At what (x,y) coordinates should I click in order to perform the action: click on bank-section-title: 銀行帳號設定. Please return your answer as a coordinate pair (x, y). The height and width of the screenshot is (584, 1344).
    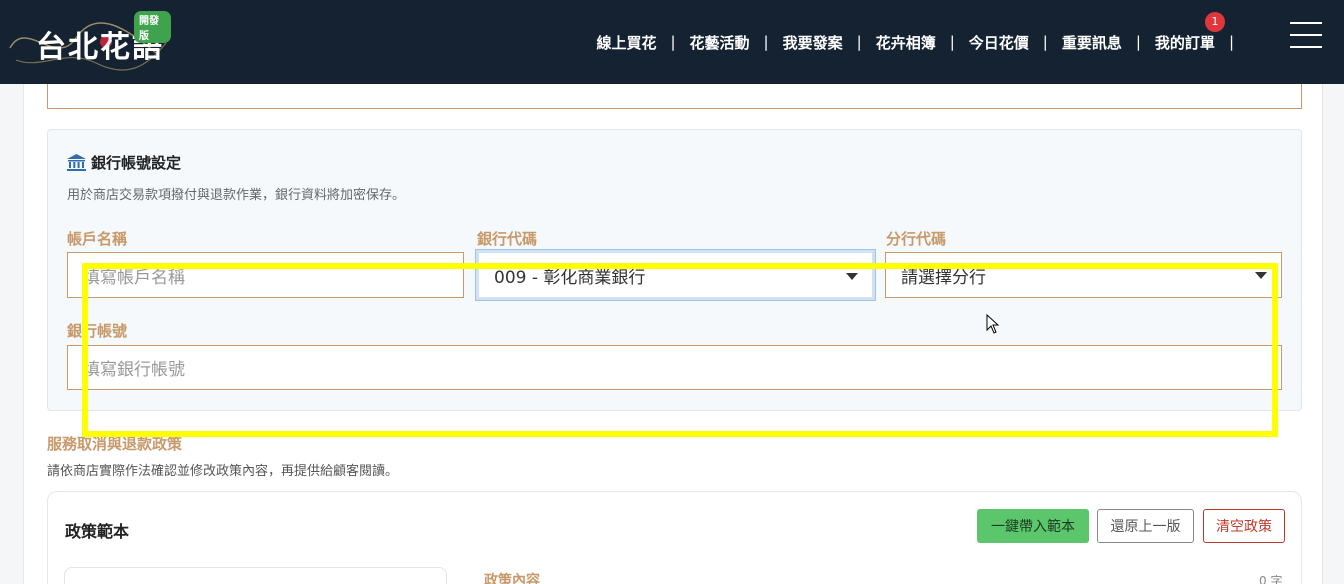
    Looking at the image, I should click on (124, 162).